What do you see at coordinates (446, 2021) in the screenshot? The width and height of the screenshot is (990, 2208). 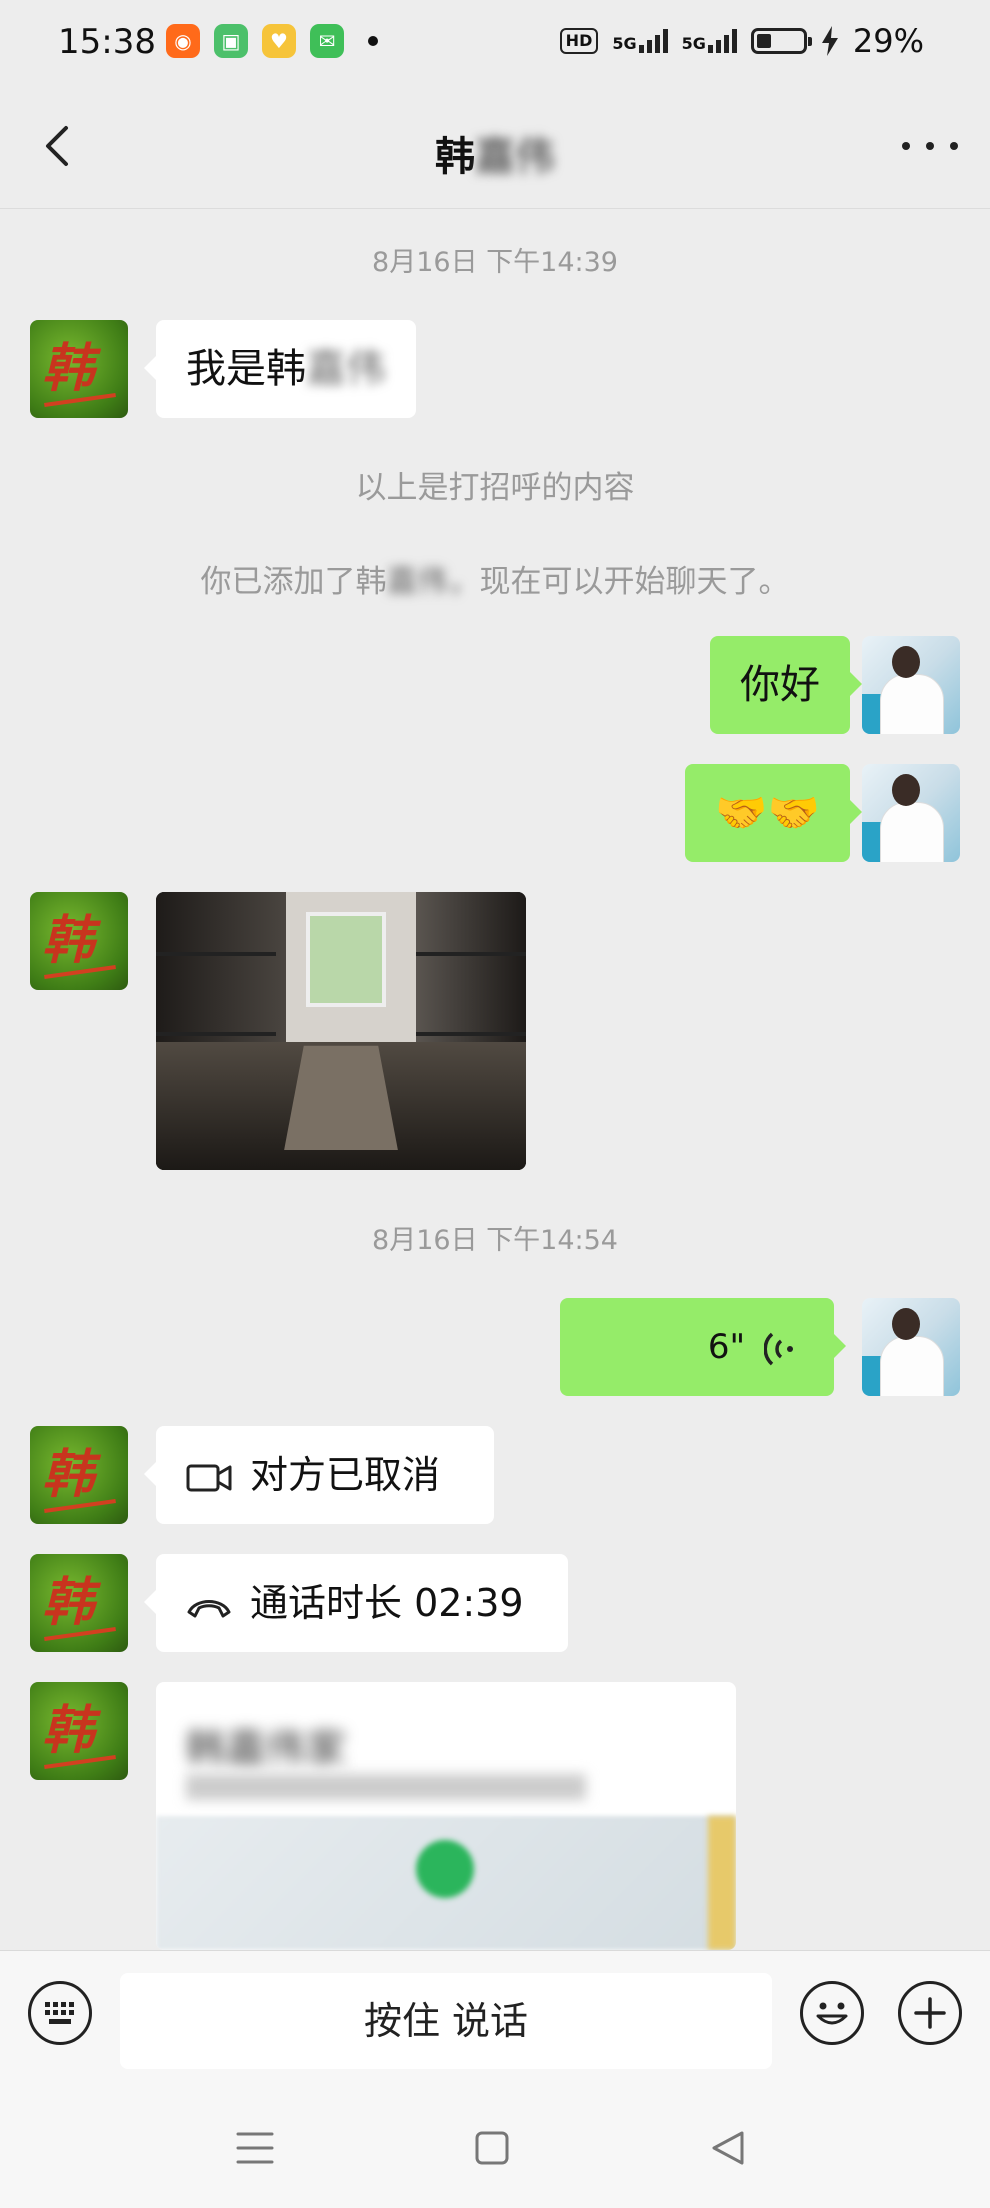 I see `hold-to-talk-button: 按住 说话` at bounding box center [446, 2021].